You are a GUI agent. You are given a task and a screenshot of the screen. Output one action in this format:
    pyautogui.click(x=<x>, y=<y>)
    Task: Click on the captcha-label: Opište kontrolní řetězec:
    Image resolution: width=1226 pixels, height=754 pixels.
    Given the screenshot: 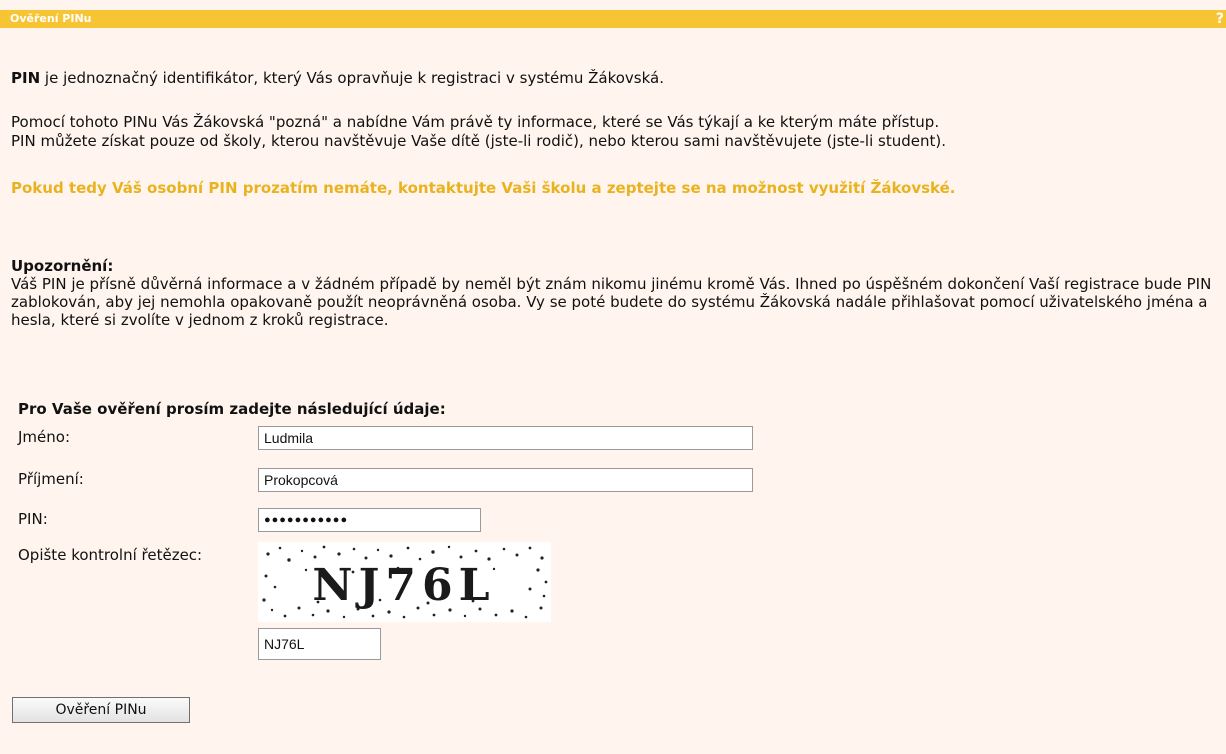 What is the action you would take?
    pyautogui.click(x=110, y=555)
    